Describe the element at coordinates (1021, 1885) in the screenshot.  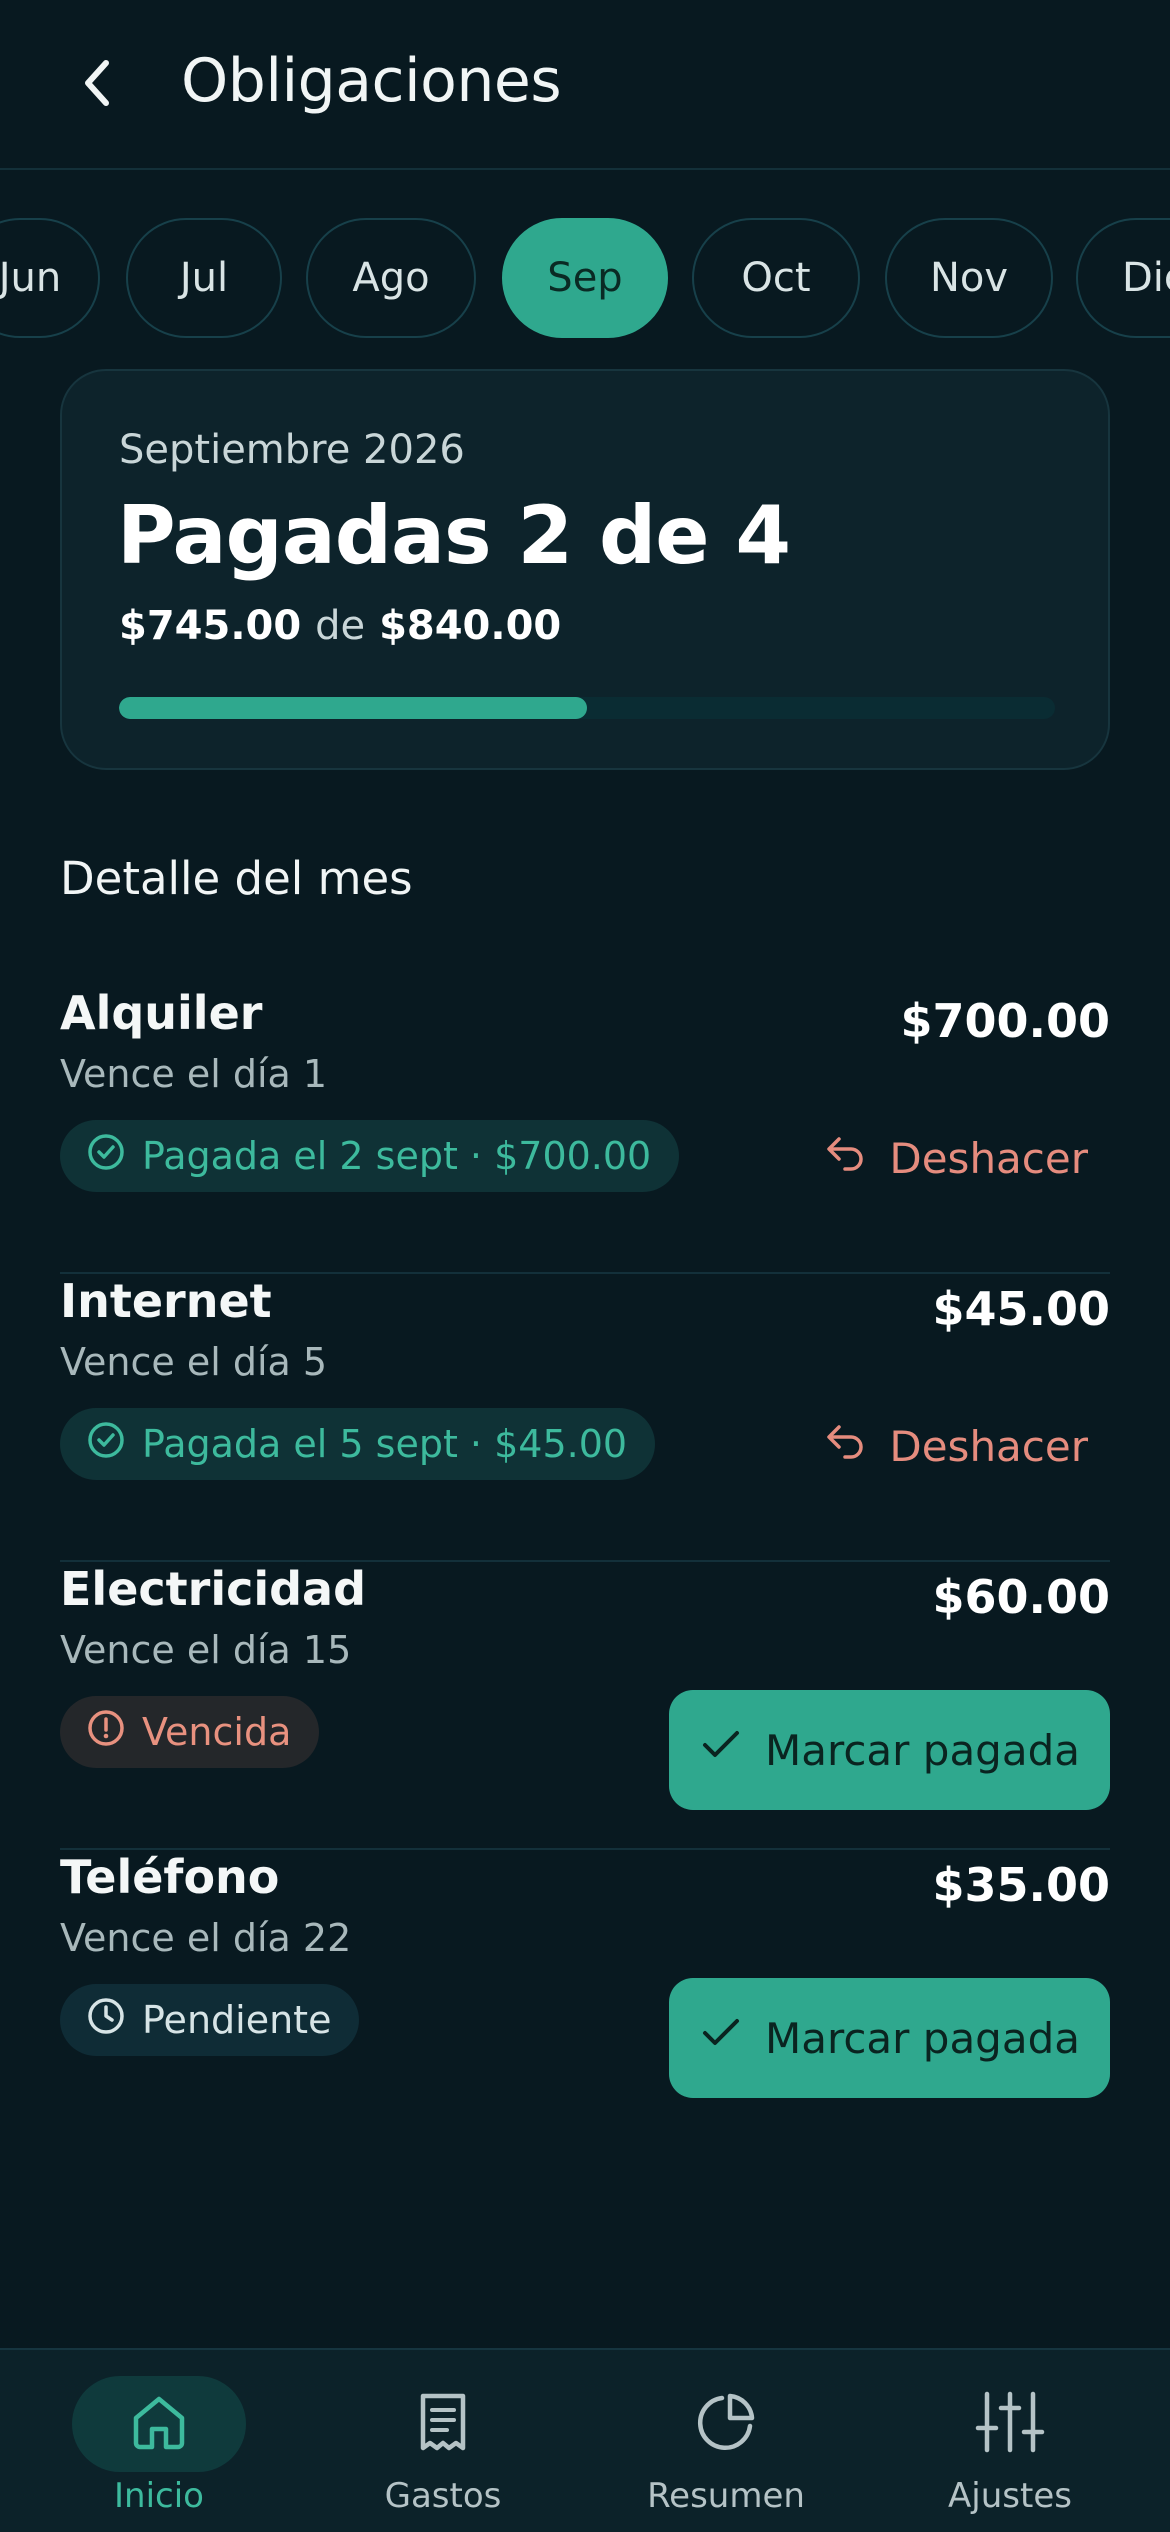
I see `obligation-amount: $35.00` at that location.